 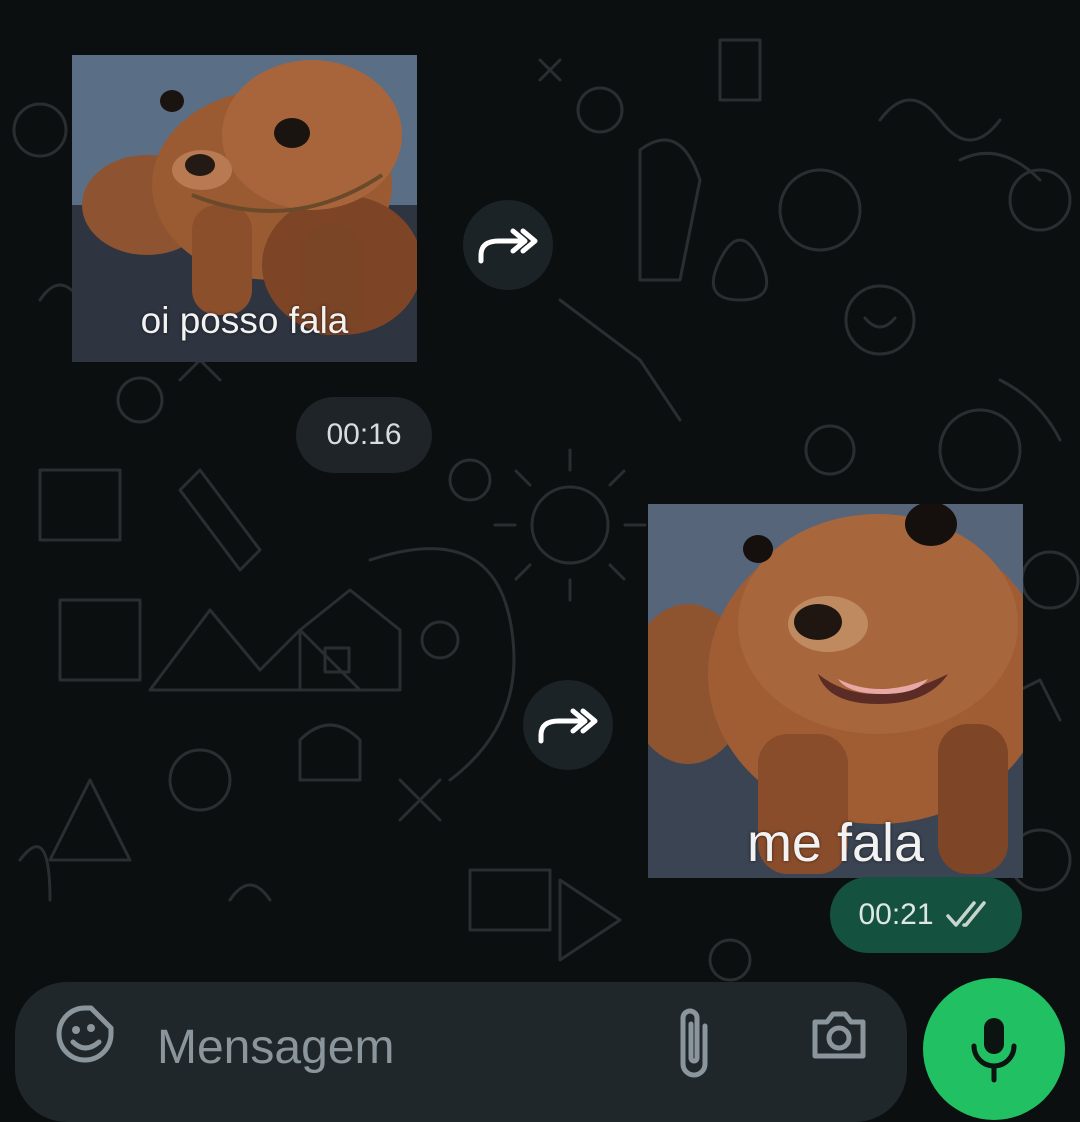 What do you see at coordinates (896, 914) in the screenshot?
I see `timestamp-text: 00:21` at bounding box center [896, 914].